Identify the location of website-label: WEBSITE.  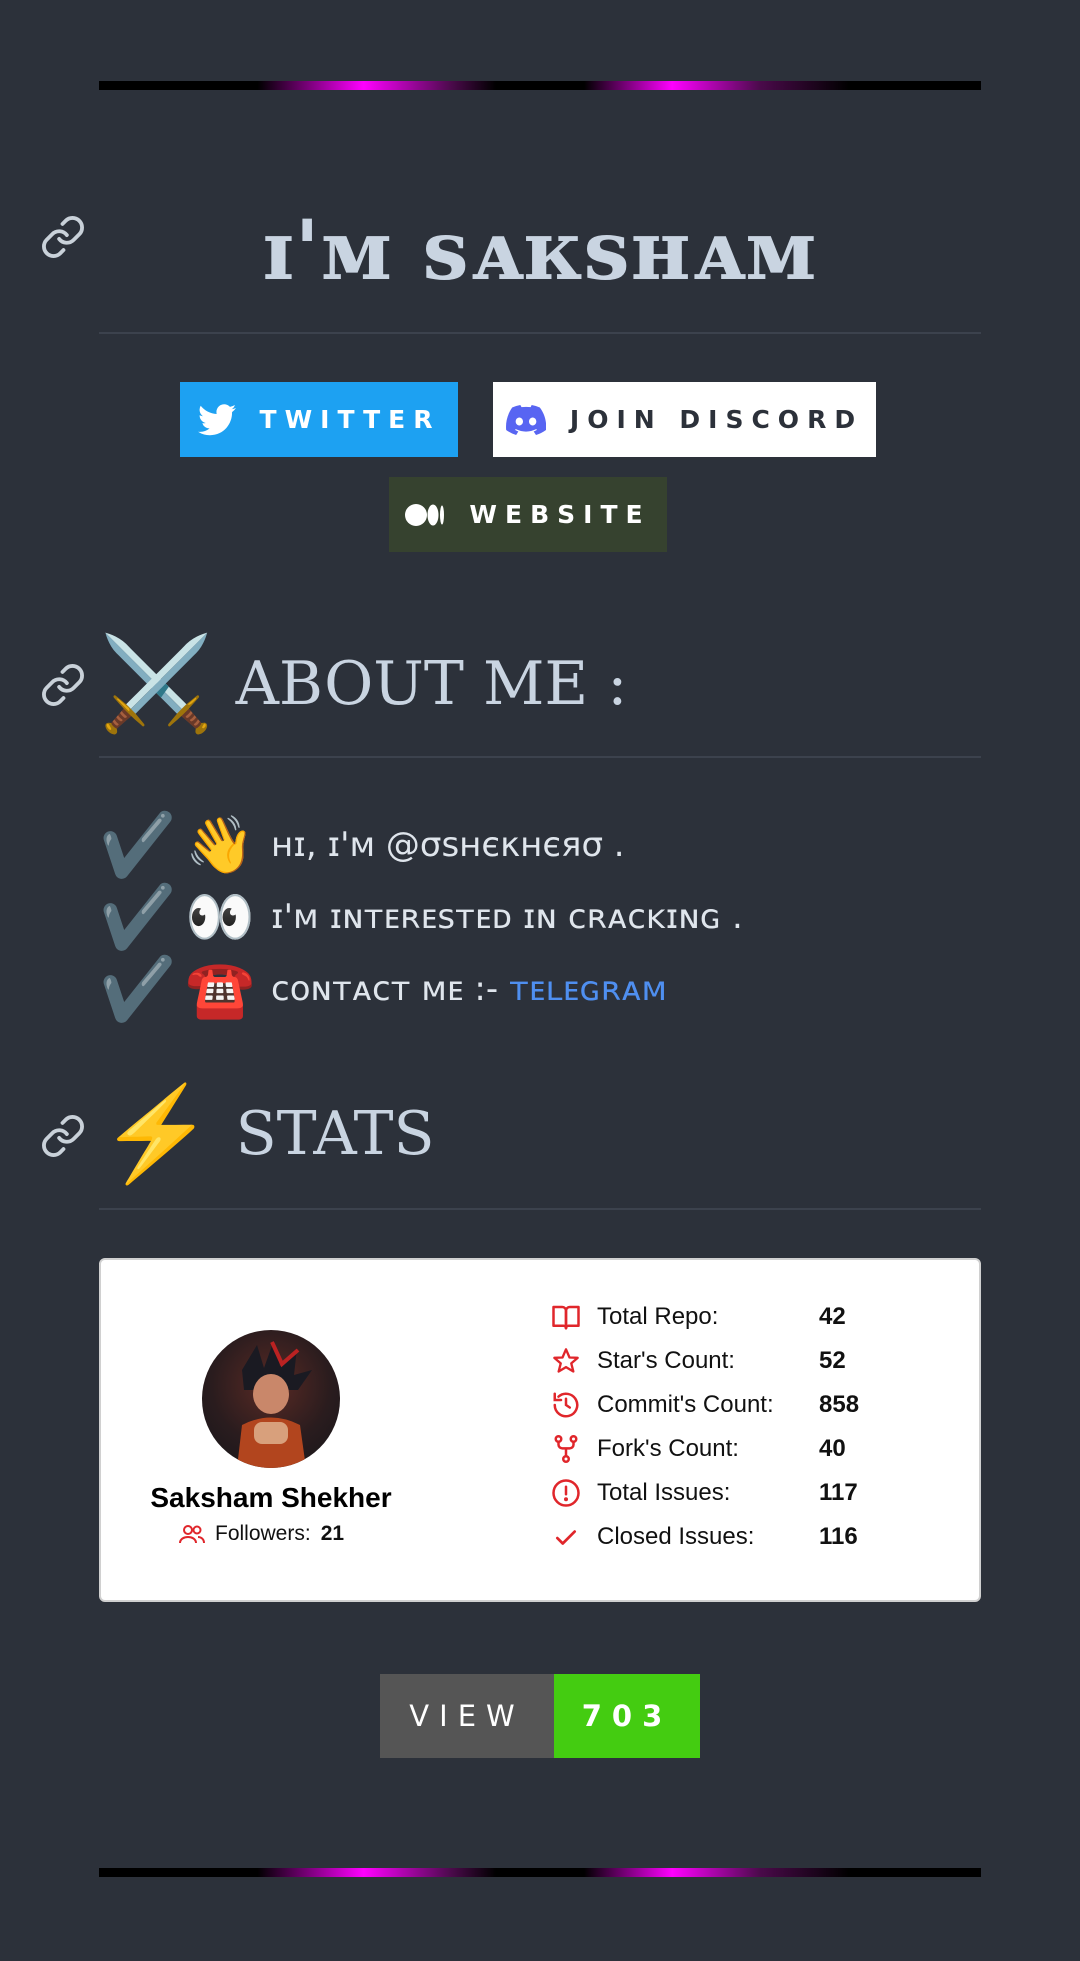
(560, 514).